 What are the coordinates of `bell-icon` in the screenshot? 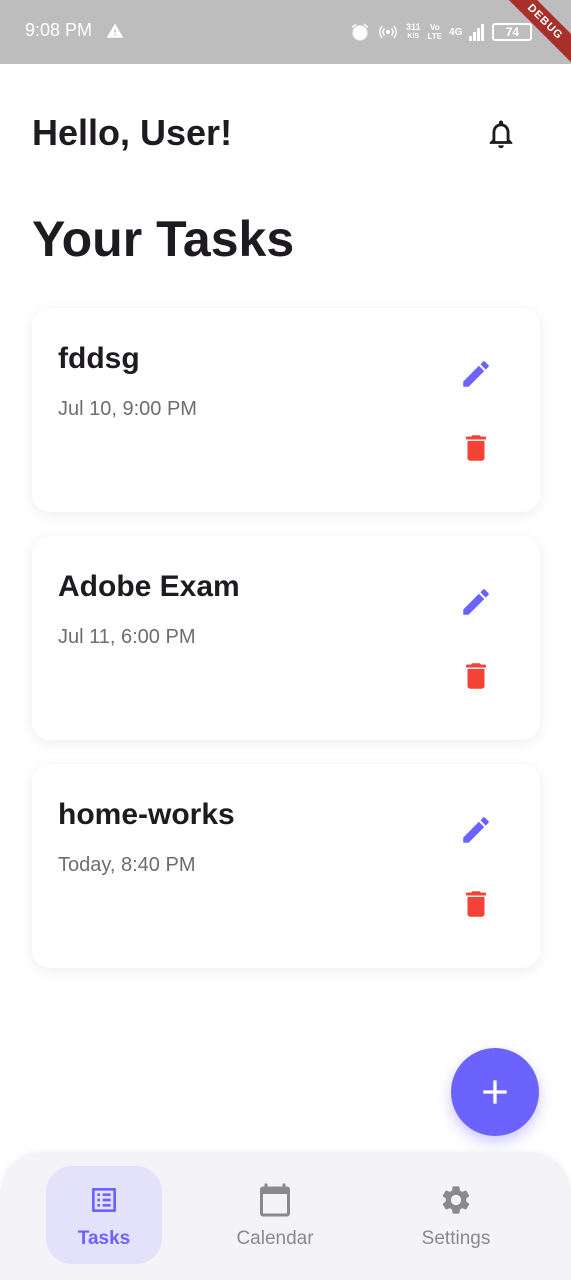 It's located at (501, 134).